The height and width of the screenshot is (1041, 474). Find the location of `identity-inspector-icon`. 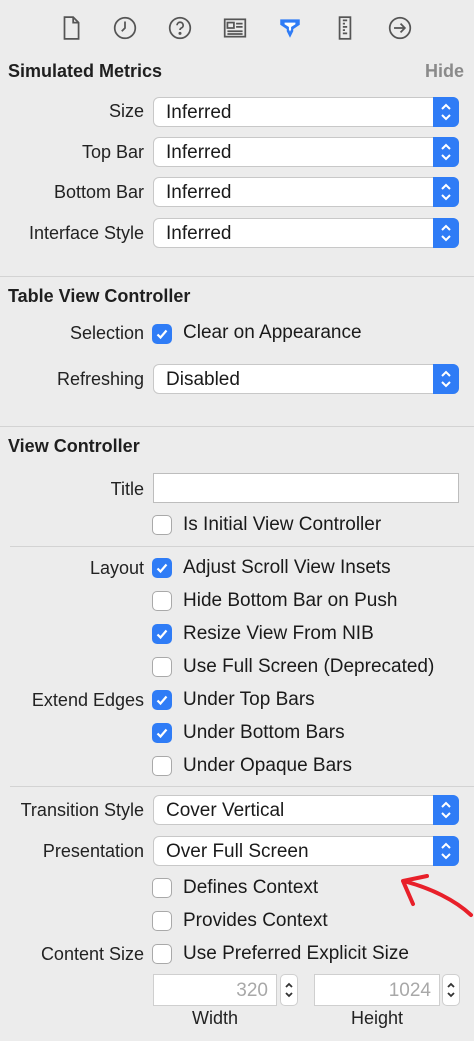

identity-inspector-icon is located at coordinates (235, 28).